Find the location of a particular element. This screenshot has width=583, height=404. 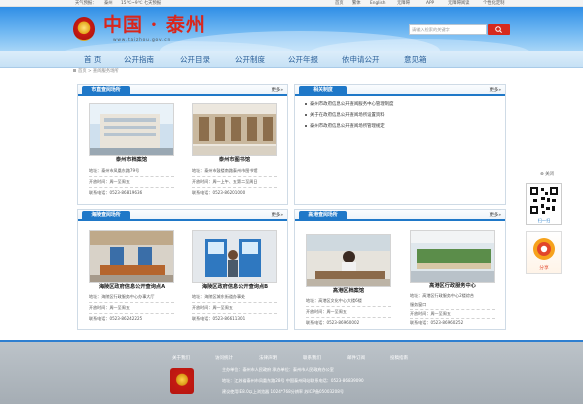

venue-address: 地址：泰州市鼓楼南路泰州市图书馆 is located at coordinates (225, 170).